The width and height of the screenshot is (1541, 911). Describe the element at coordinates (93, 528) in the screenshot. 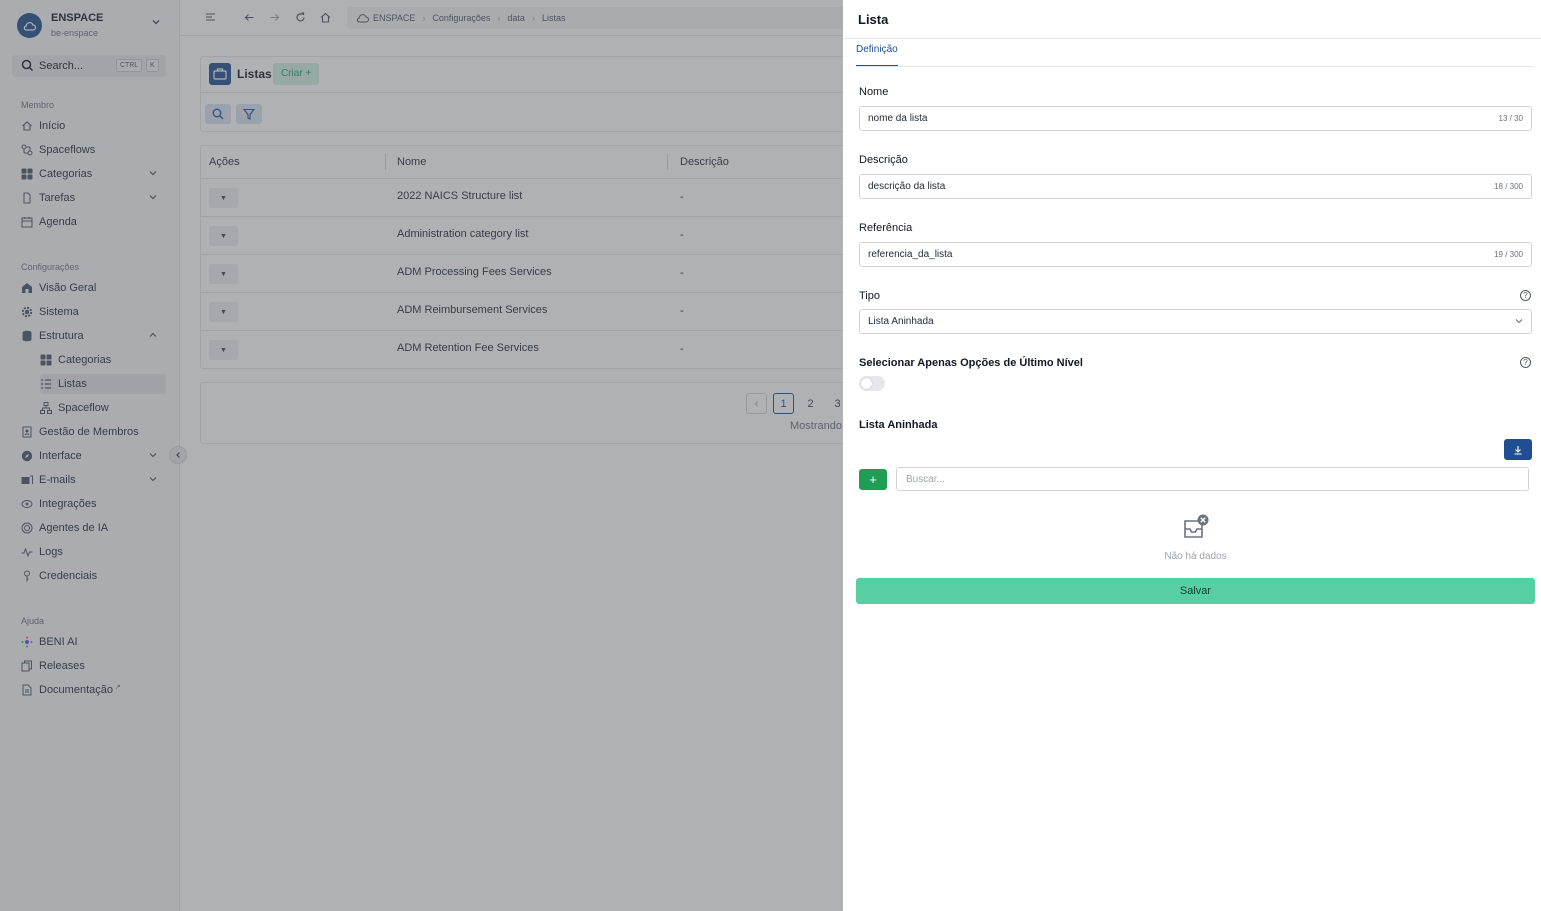

I see `sidebar-item-agentes-ia: Agentes de IA` at that location.